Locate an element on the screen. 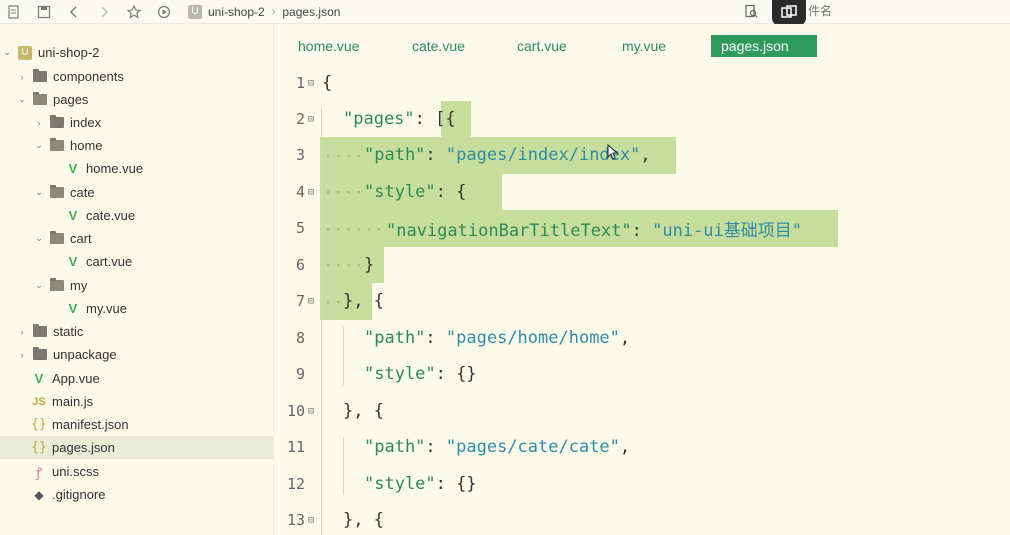  tree-item-uni-scss: ꝭ uni.scss is located at coordinates (137, 471).